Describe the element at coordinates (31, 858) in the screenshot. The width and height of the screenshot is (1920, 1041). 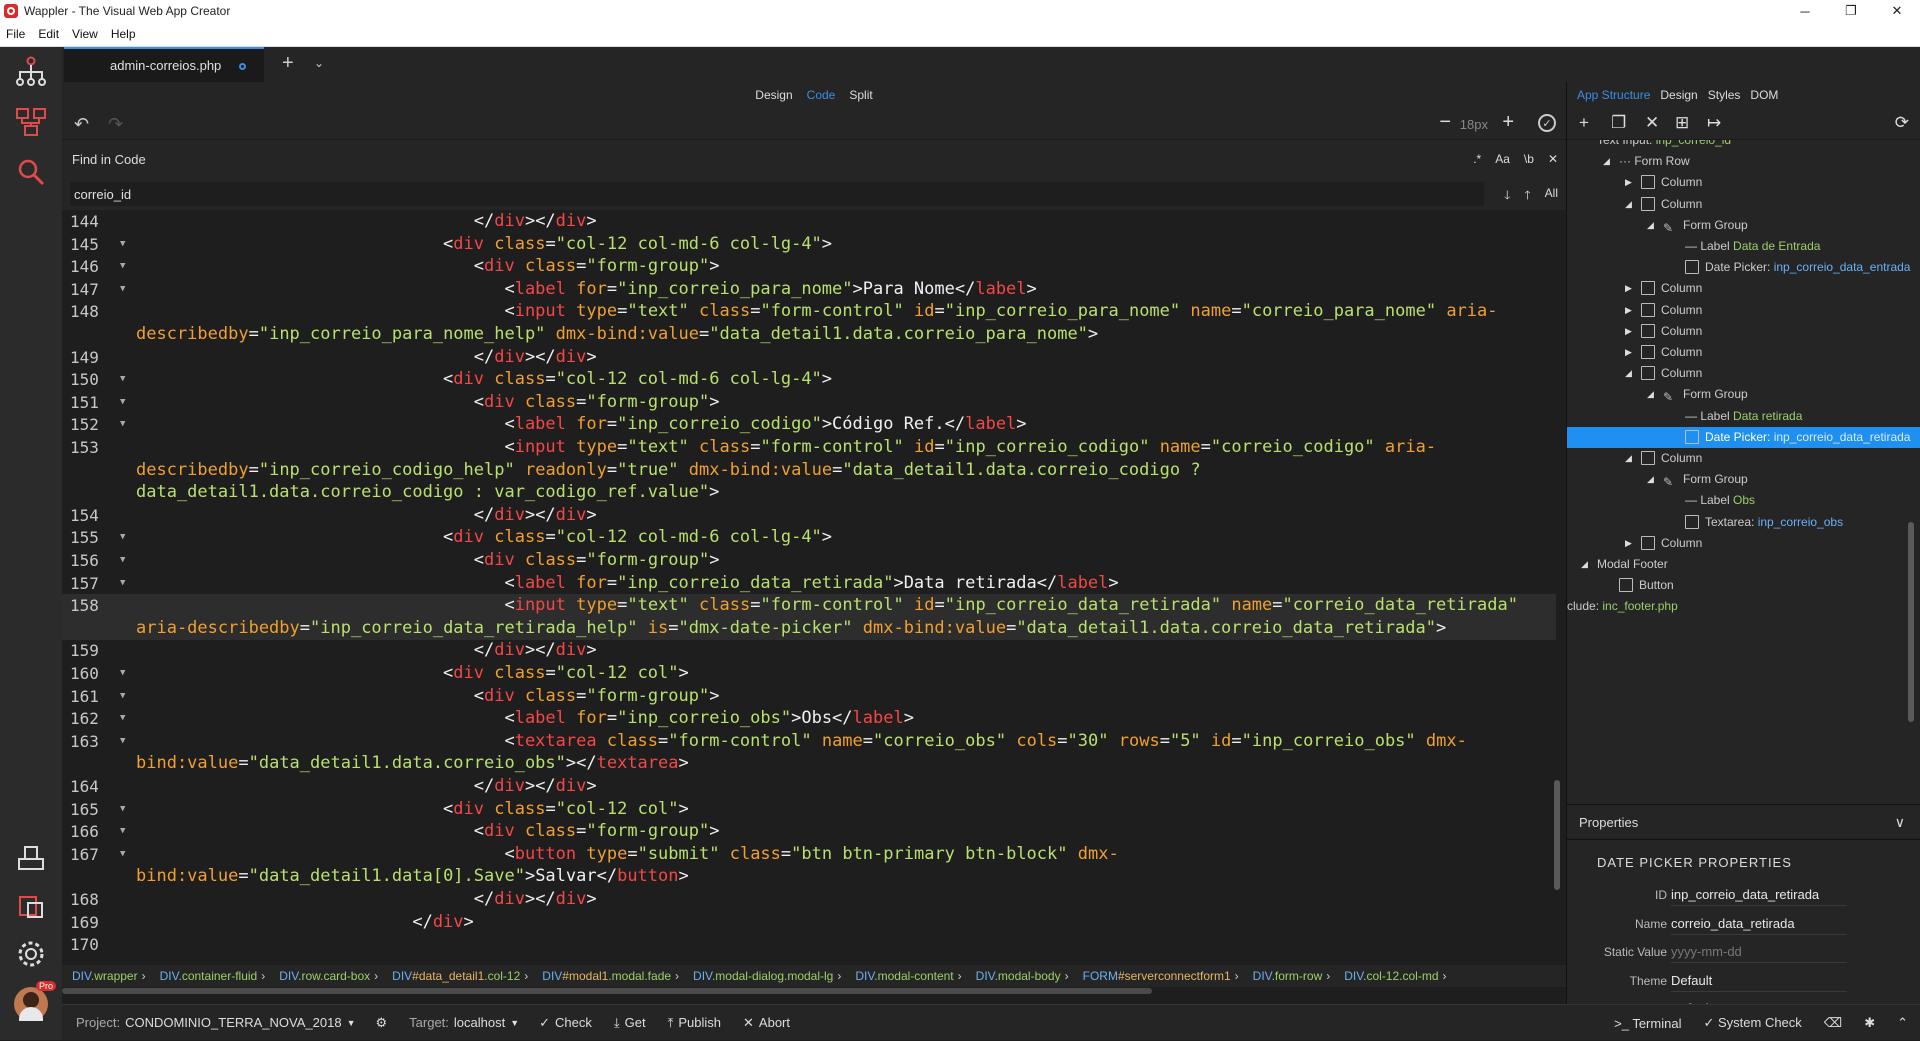
I see `resource-manager-icon` at that location.